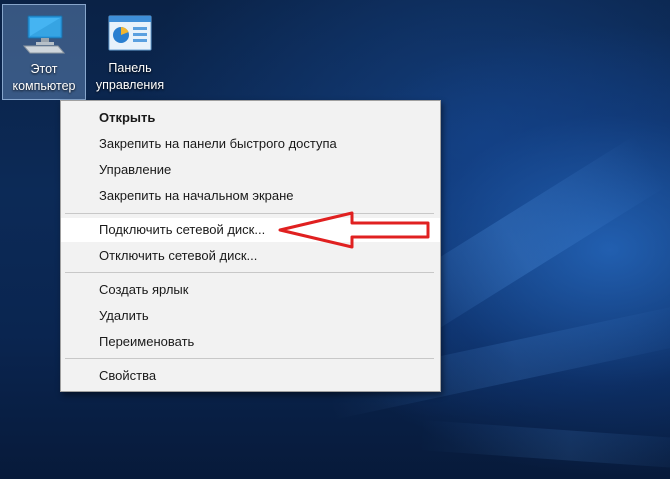 The width and height of the screenshot is (670, 479). I want to click on menu-item-manage: Управление, so click(250, 170).